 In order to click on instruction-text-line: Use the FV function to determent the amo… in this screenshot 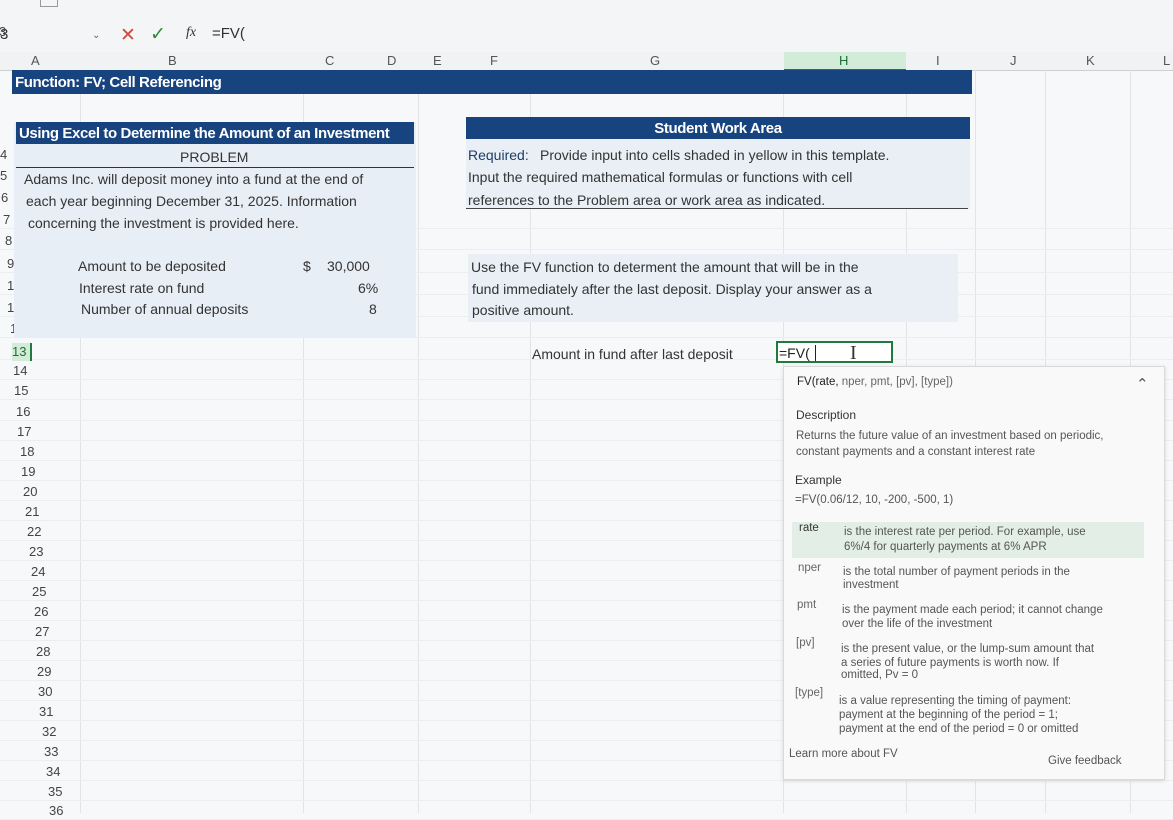, I will do `click(665, 267)`.